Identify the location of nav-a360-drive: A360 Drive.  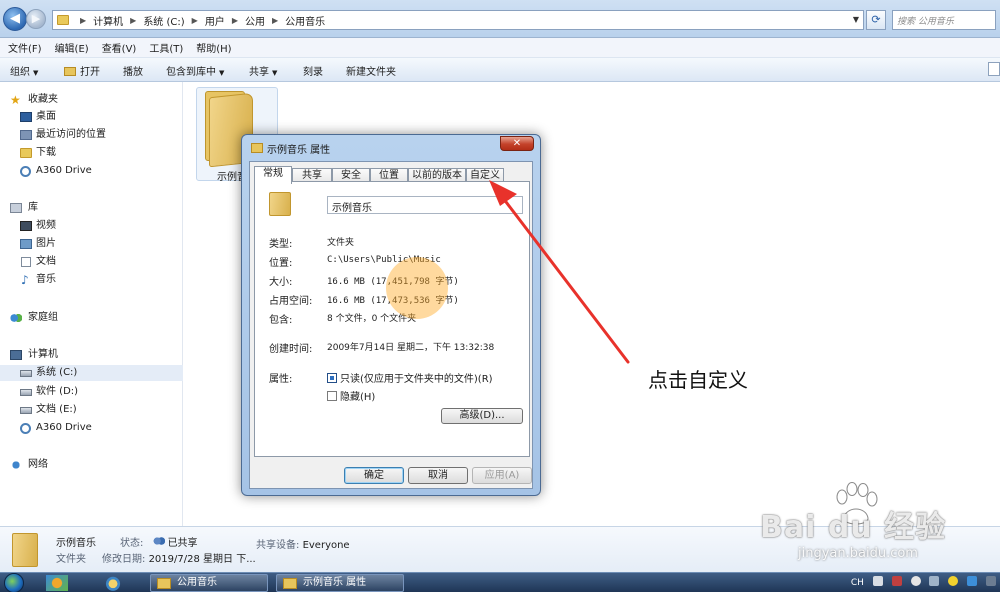
(91, 428).